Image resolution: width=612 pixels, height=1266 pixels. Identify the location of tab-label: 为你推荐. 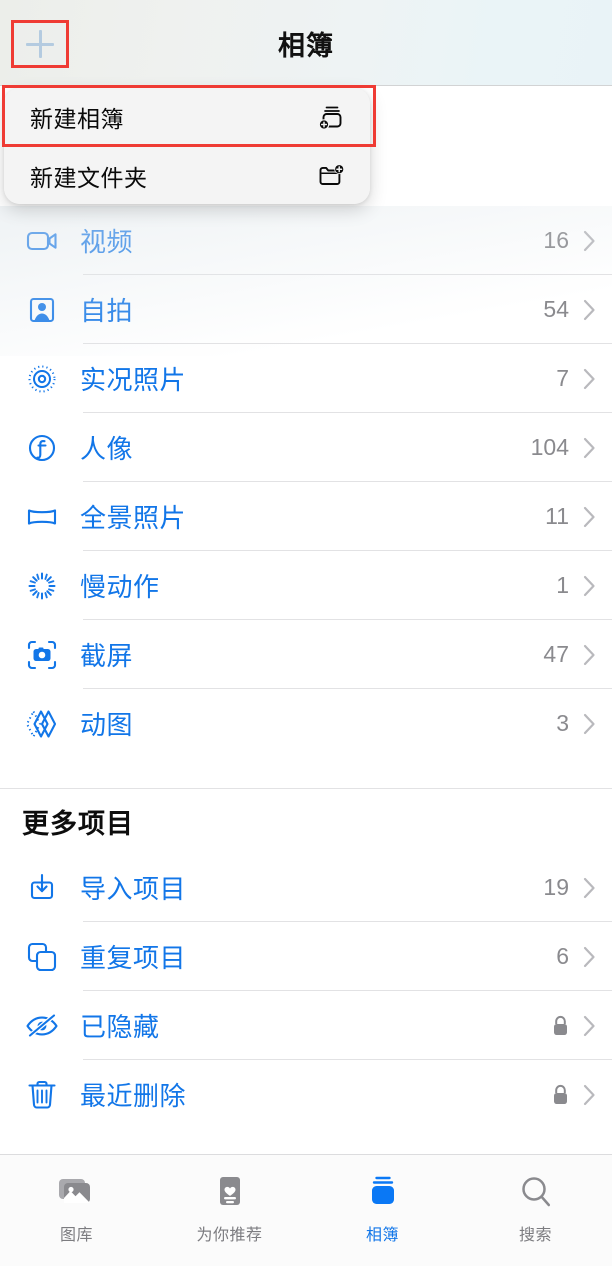
(229, 1235).